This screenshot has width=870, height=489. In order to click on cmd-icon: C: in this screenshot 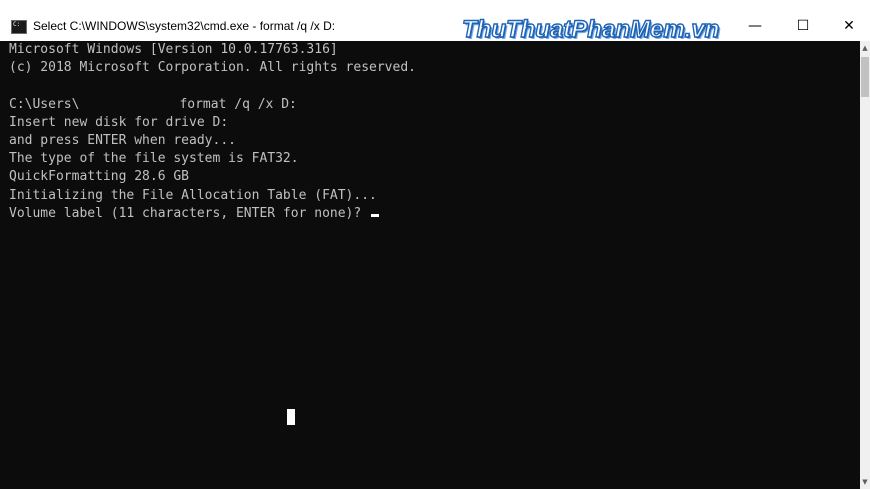, I will do `click(19, 27)`.